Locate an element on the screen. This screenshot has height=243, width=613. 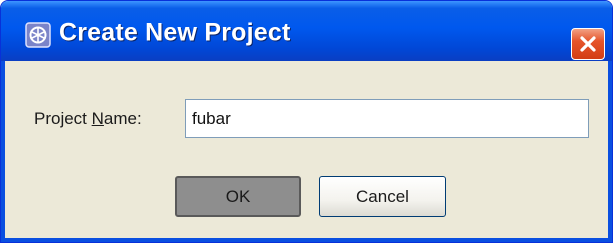
window-frame-right is located at coordinates (610, 151).